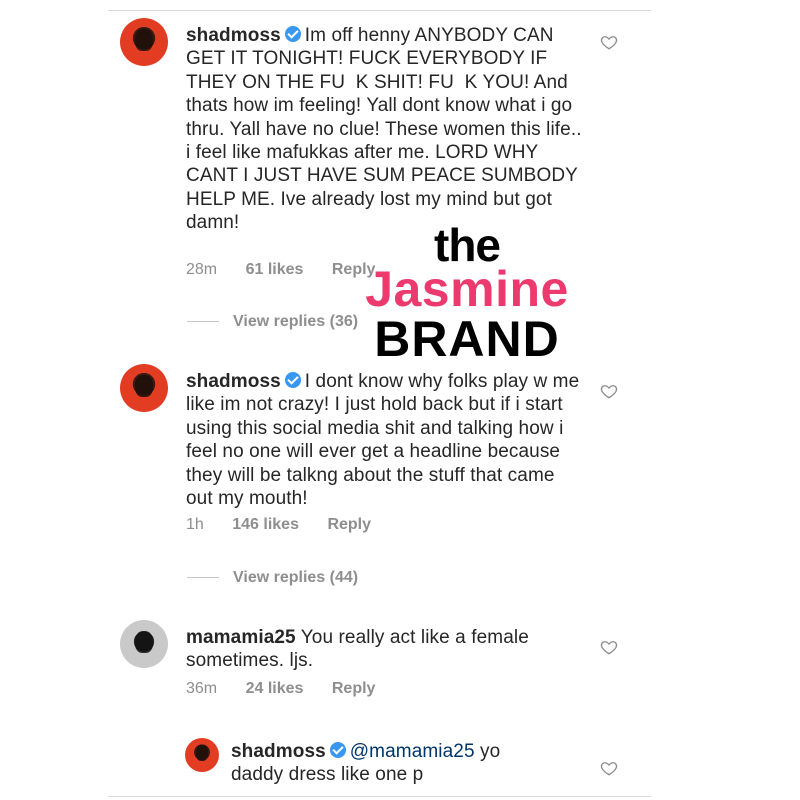 The width and height of the screenshot is (800, 800). Describe the element at coordinates (202, 688) in the screenshot. I see `comment-time: 36m` at that location.